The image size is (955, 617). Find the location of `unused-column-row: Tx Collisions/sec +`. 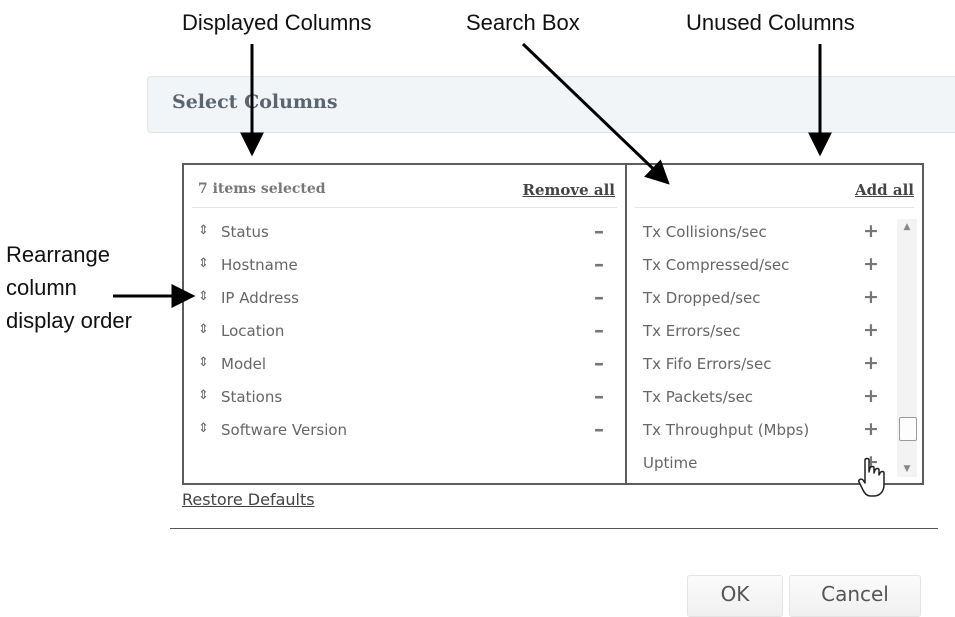

unused-column-row: Tx Collisions/sec + is located at coordinates (762, 233).